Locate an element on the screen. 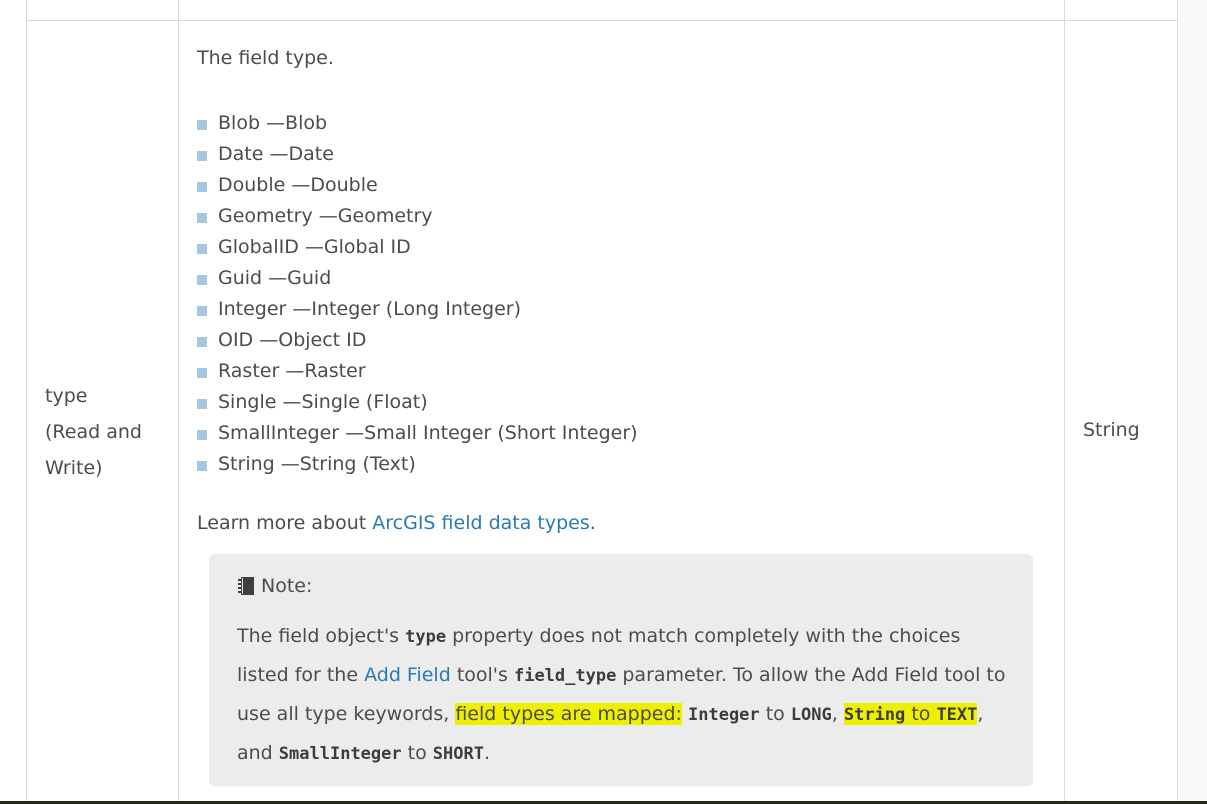  code-long: LONG is located at coordinates (811, 715).